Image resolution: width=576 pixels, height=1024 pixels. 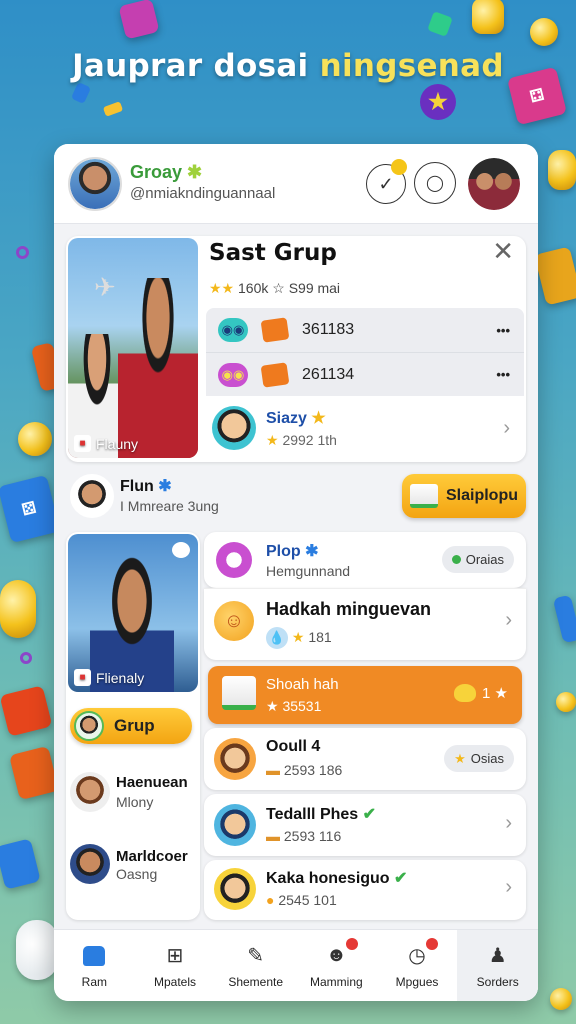 What do you see at coordinates (417, 965) in the screenshot?
I see `nav-item-mpgues: ◷ Mpgues` at bounding box center [417, 965].